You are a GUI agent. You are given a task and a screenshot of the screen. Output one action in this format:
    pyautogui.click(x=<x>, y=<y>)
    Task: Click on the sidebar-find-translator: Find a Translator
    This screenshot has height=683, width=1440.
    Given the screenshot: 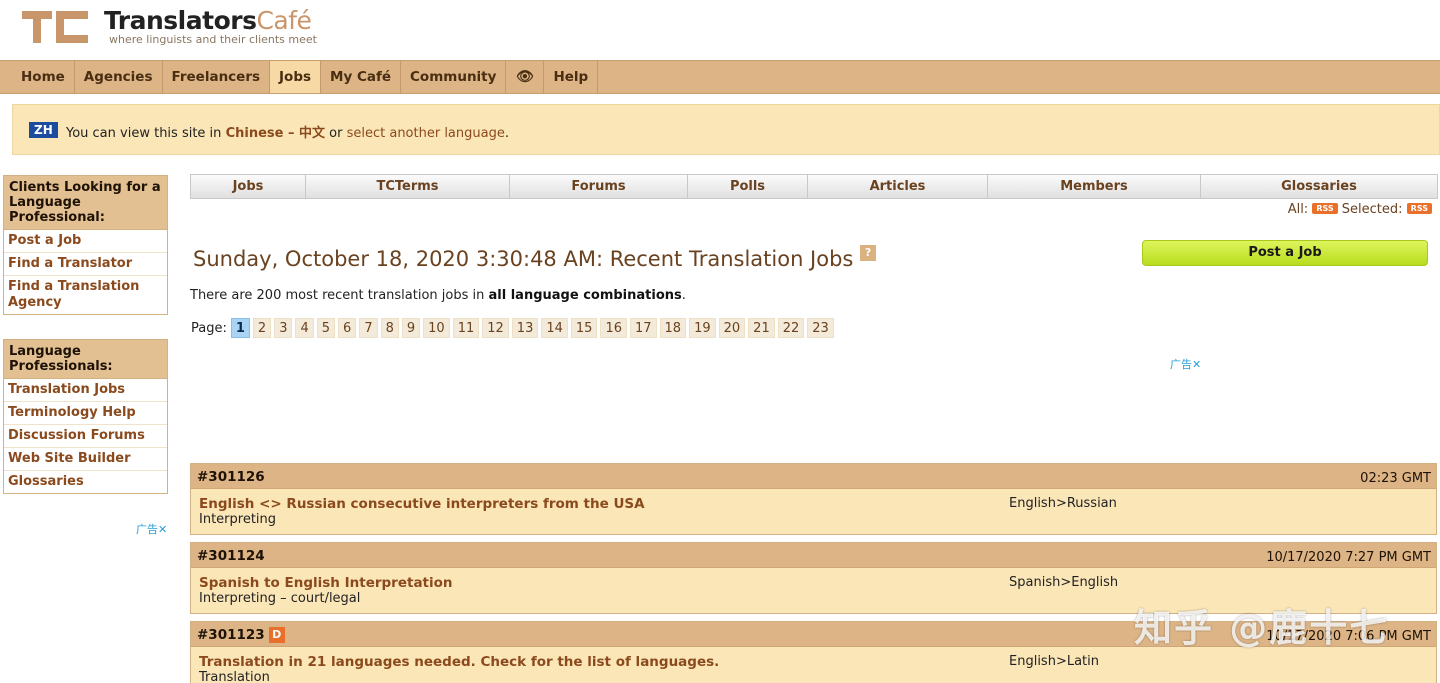 What is the action you would take?
    pyautogui.click(x=85, y=263)
    